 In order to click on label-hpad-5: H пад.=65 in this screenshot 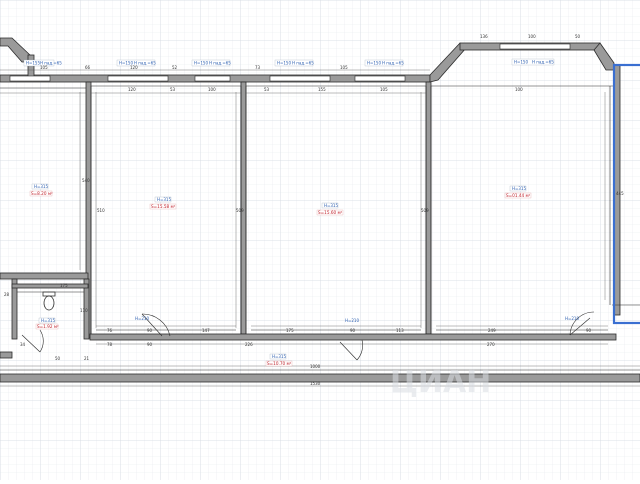, I will do `click(393, 63)`.